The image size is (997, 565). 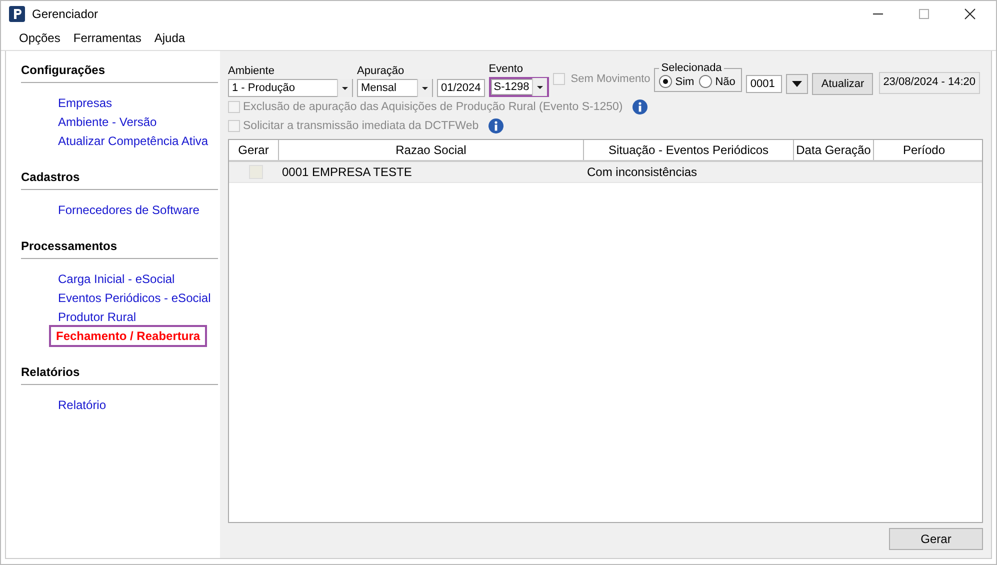 I want to click on section-header: Configurações, so click(x=119, y=73).